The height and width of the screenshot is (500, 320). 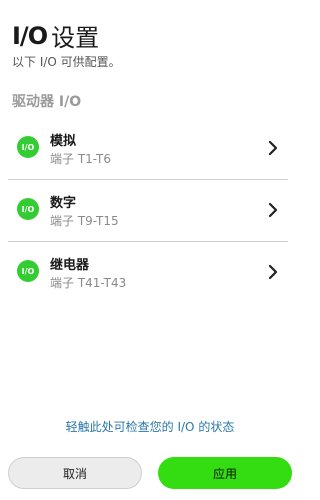 I want to click on list-item-title: 模拟, so click(x=63, y=141).